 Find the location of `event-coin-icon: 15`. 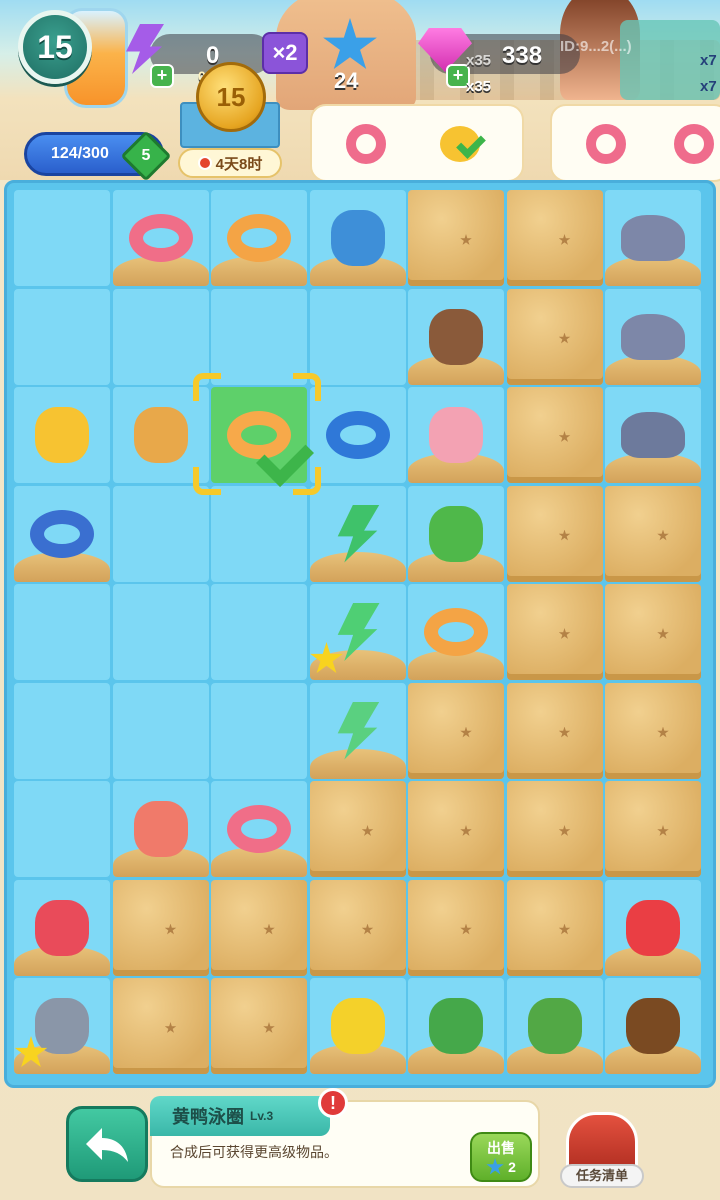

event-coin-icon: 15 is located at coordinates (231, 97).